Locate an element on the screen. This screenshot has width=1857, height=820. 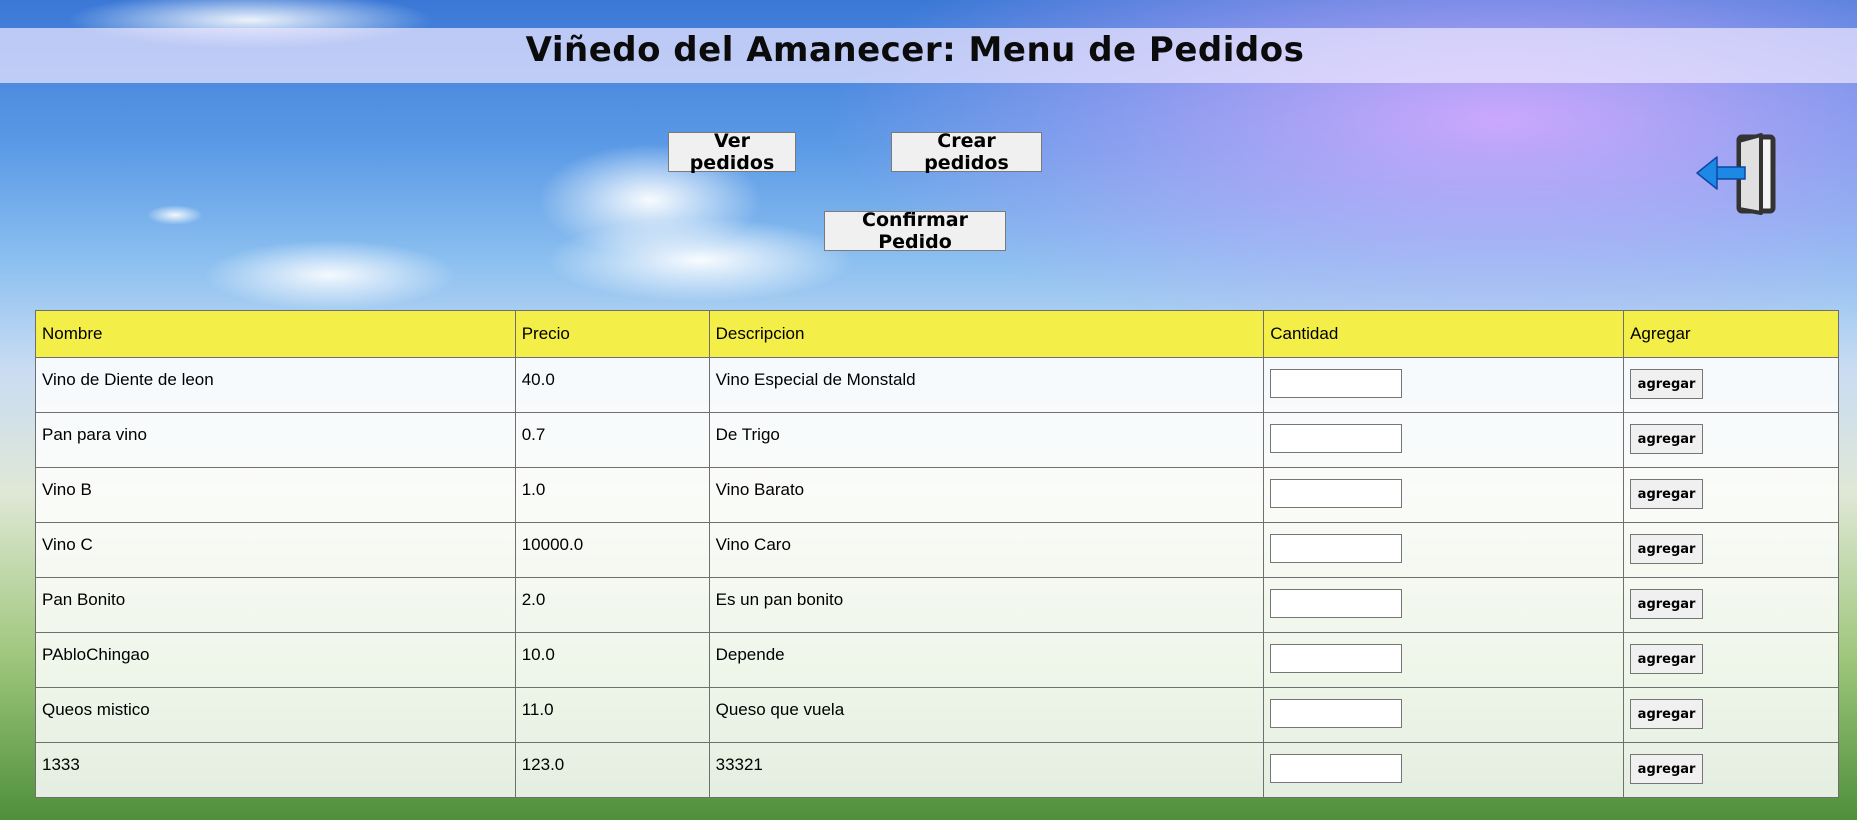
table-row: 1333 123.0 33321 agregar is located at coordinates (937, 770).